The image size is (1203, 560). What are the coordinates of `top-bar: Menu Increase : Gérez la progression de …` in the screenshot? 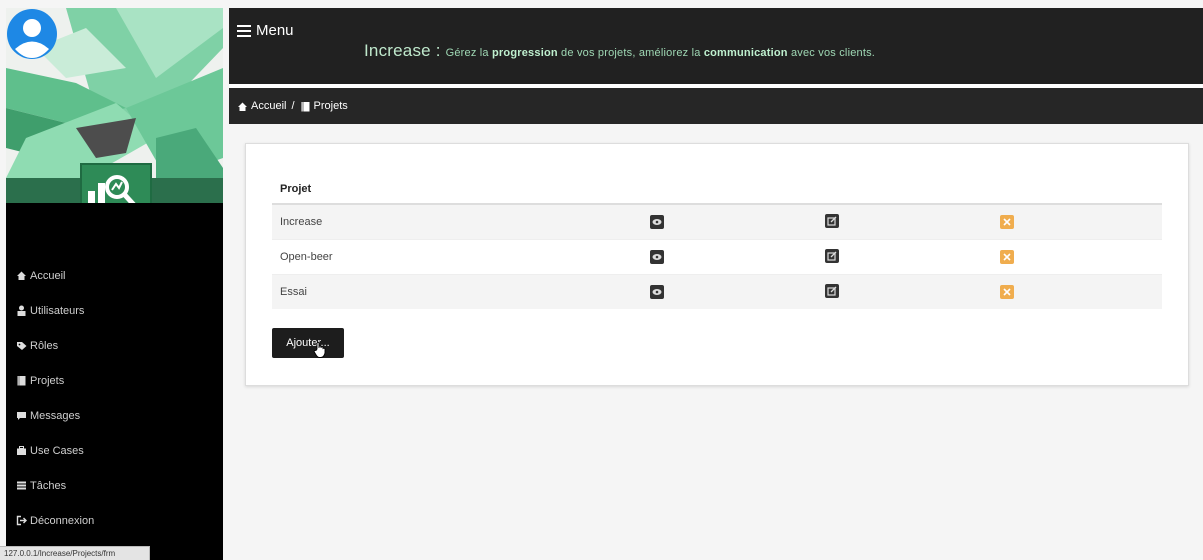 It's located at (716, 46).